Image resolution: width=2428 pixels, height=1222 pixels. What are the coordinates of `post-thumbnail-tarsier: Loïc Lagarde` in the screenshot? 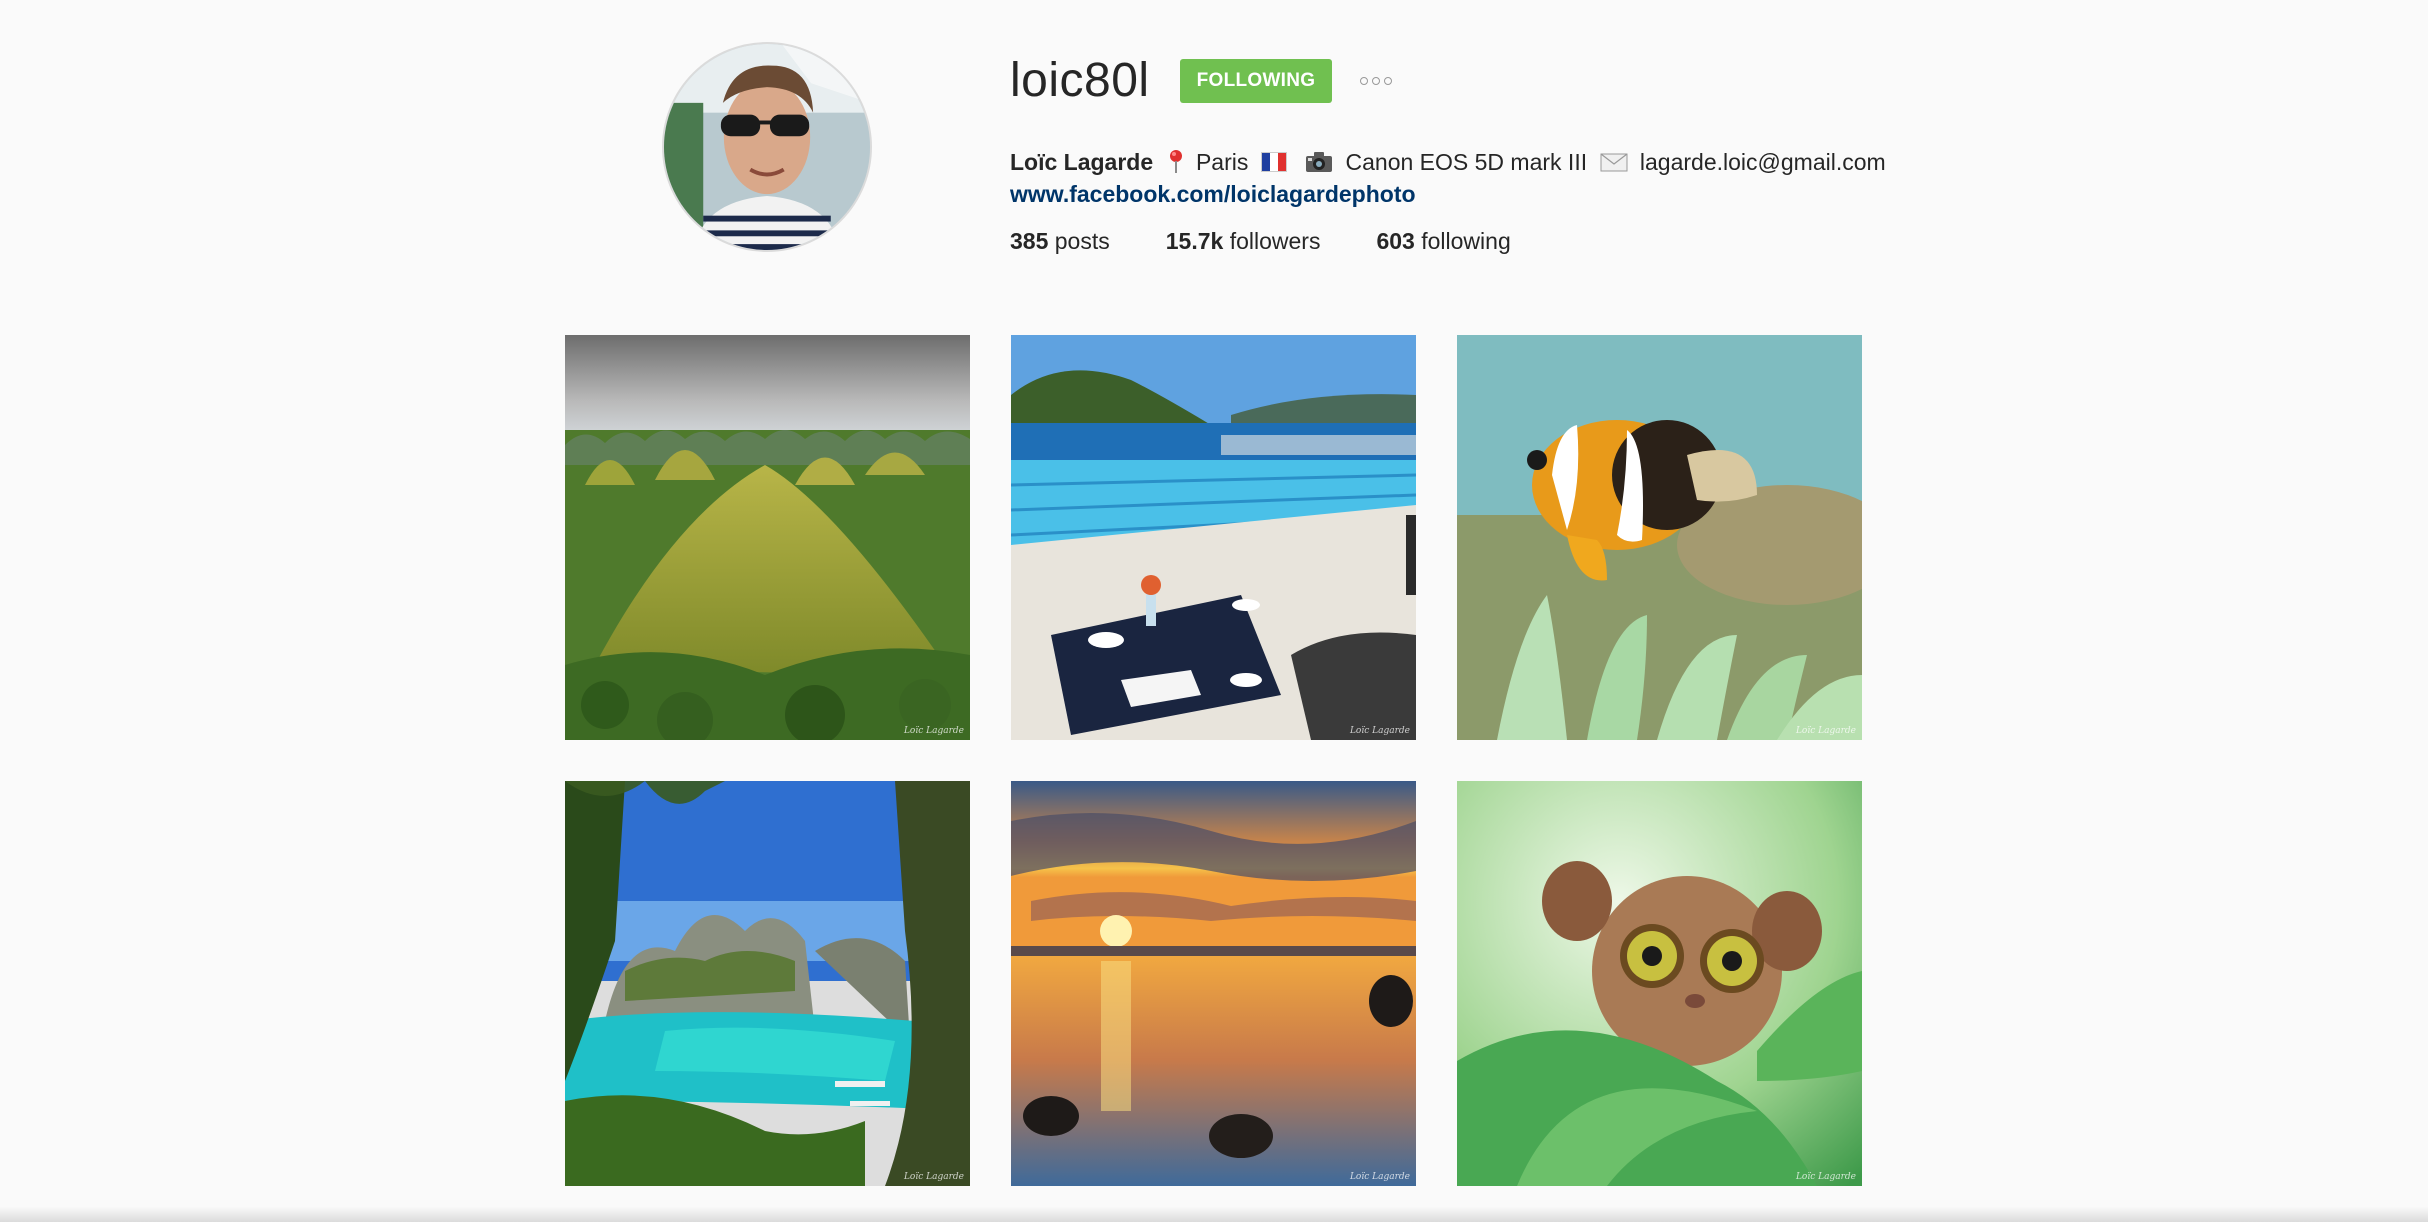 It's located at (1659, 983).